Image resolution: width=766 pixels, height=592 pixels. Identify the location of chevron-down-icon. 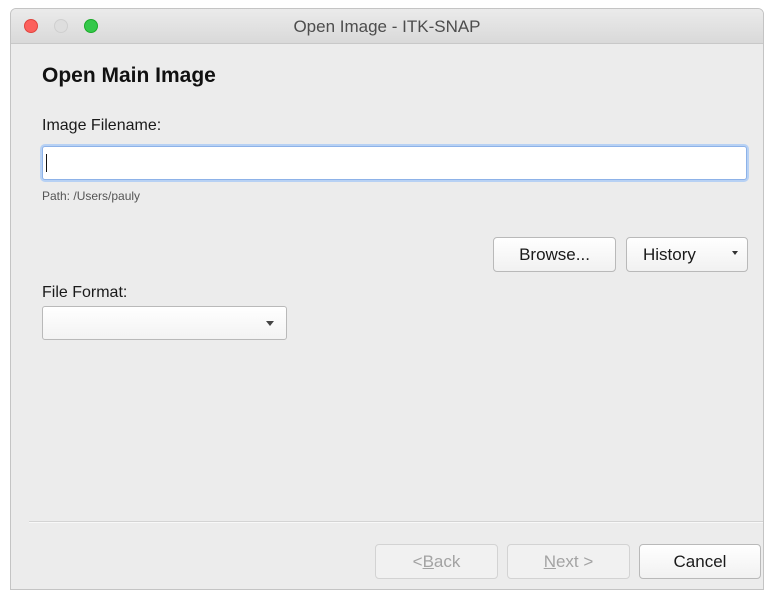
(735, 253).